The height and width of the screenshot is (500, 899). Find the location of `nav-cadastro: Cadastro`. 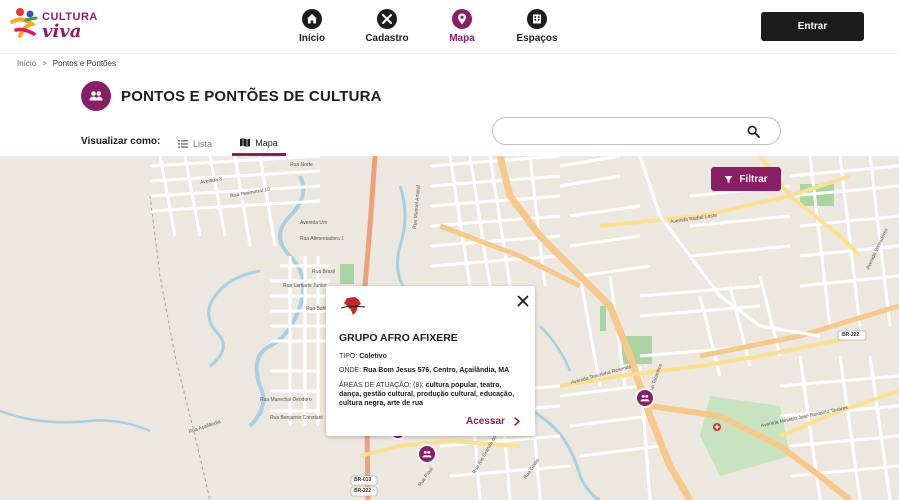

nav-cadastro: Cadastro is located at coordinates (387, 29).